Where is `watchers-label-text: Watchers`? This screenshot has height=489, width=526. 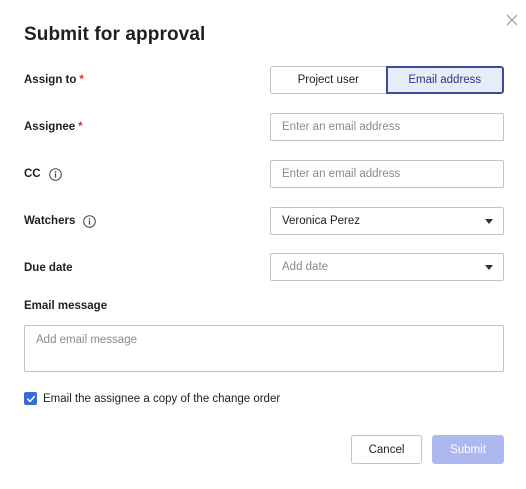 watchers-label-text: Watchers is located at coordinates (50, 221).